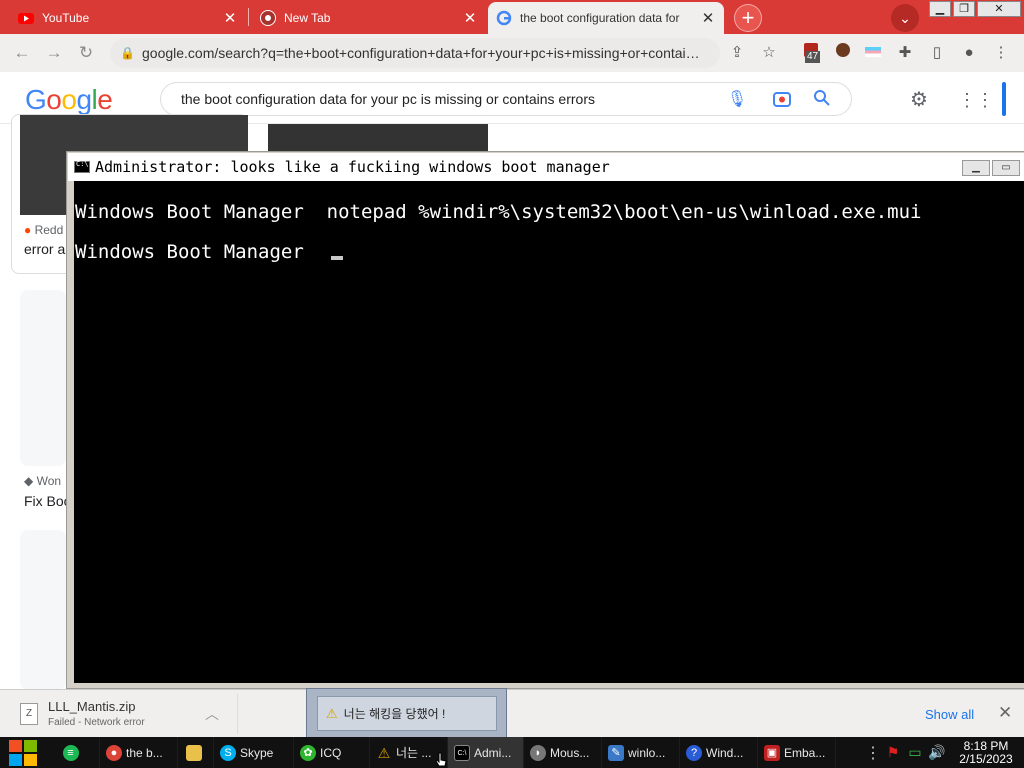 The width and height of the screenshot is (1024, 768). What do you see at coordinates (196, 752) in the screenshot?
I see `taskbar-item-explorer` at bounding box center [196, 752].